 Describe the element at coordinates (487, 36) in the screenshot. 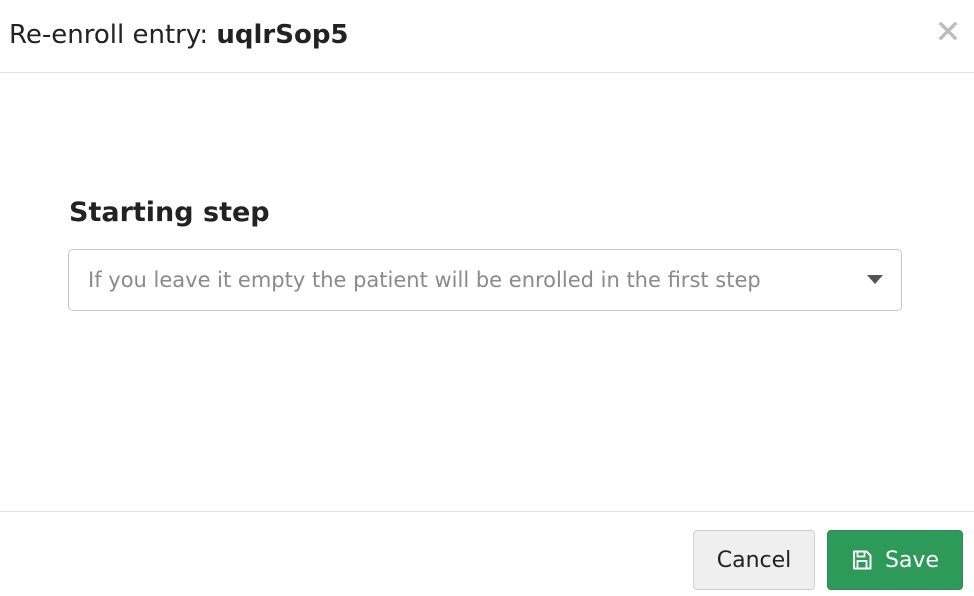

I see `dialog-header: Re-enroll entry: uqlrSop5` at that location.